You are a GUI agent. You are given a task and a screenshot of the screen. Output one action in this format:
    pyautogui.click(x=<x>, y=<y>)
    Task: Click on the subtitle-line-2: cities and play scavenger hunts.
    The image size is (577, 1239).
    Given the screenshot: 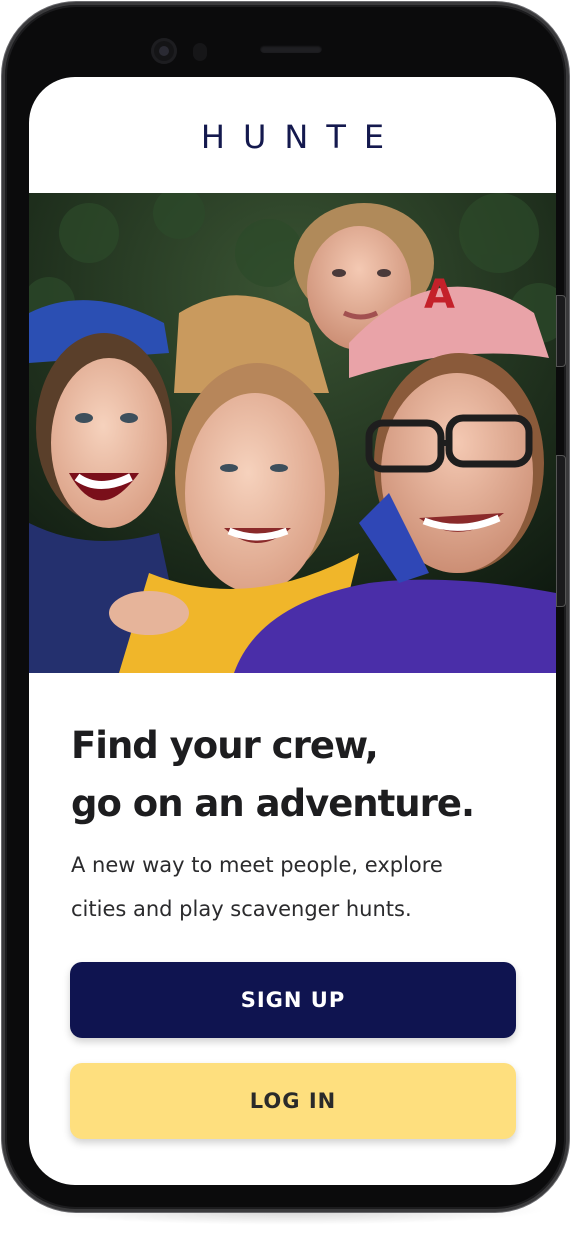 What is the action you would take?
    pyautogui.click(x=241, y=909)
    